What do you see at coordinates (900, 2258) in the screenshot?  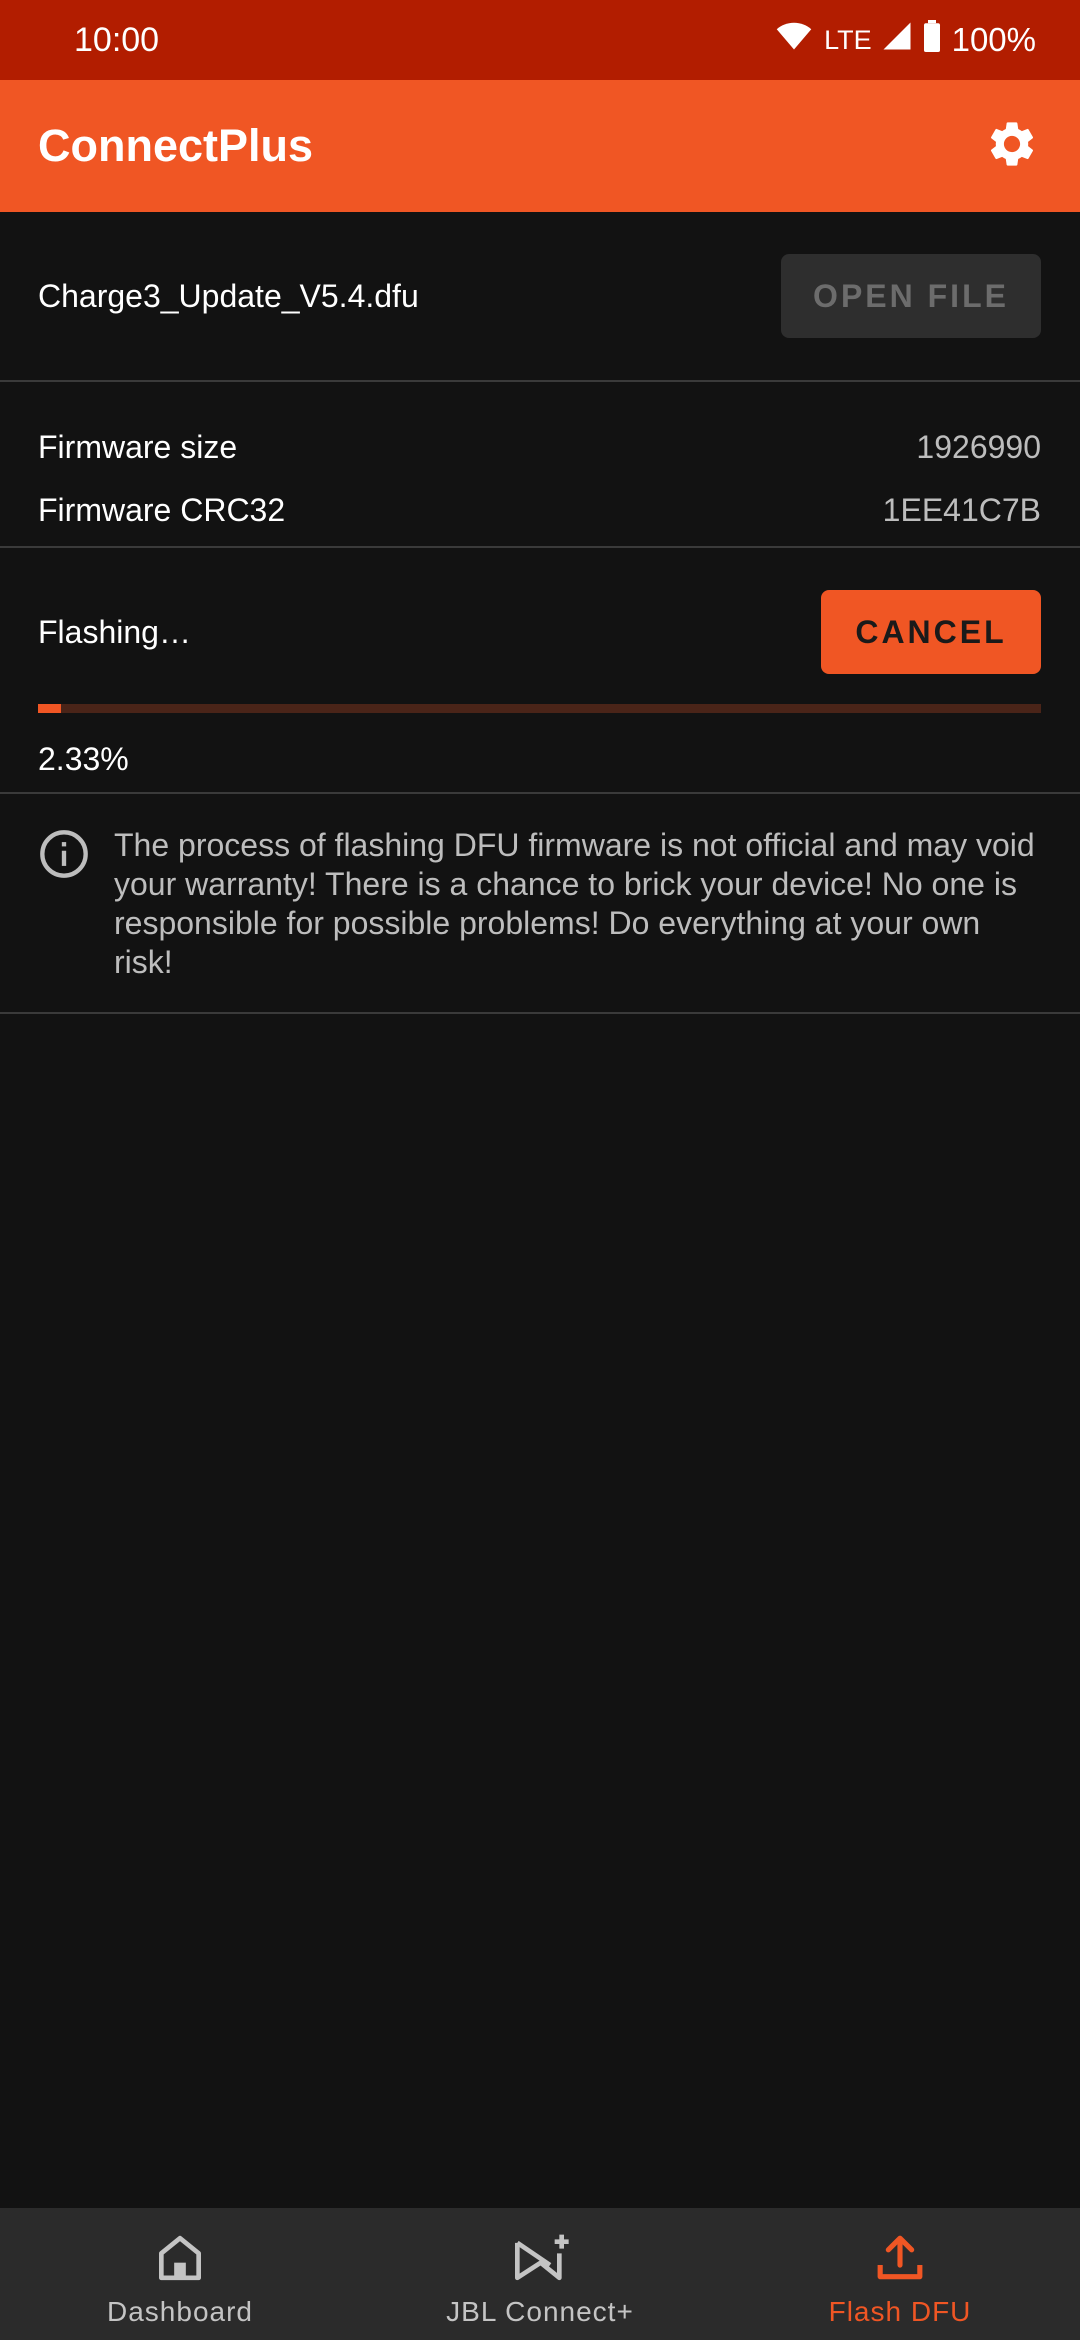 I see `upload-icon` at bounding box center [900, 2258].